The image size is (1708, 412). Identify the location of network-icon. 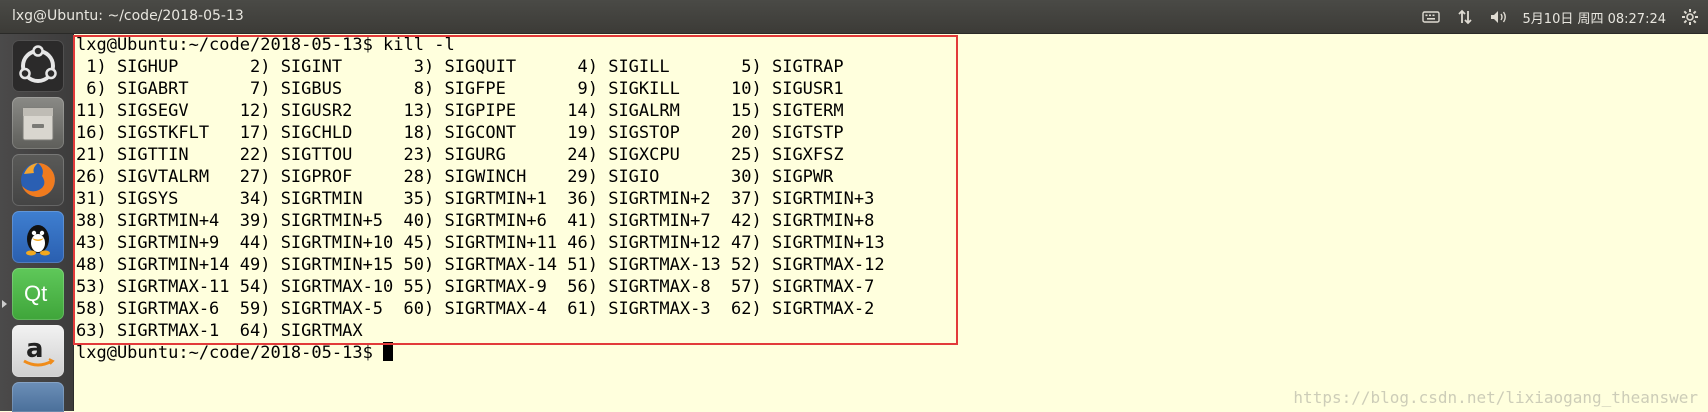
(1465, 17).